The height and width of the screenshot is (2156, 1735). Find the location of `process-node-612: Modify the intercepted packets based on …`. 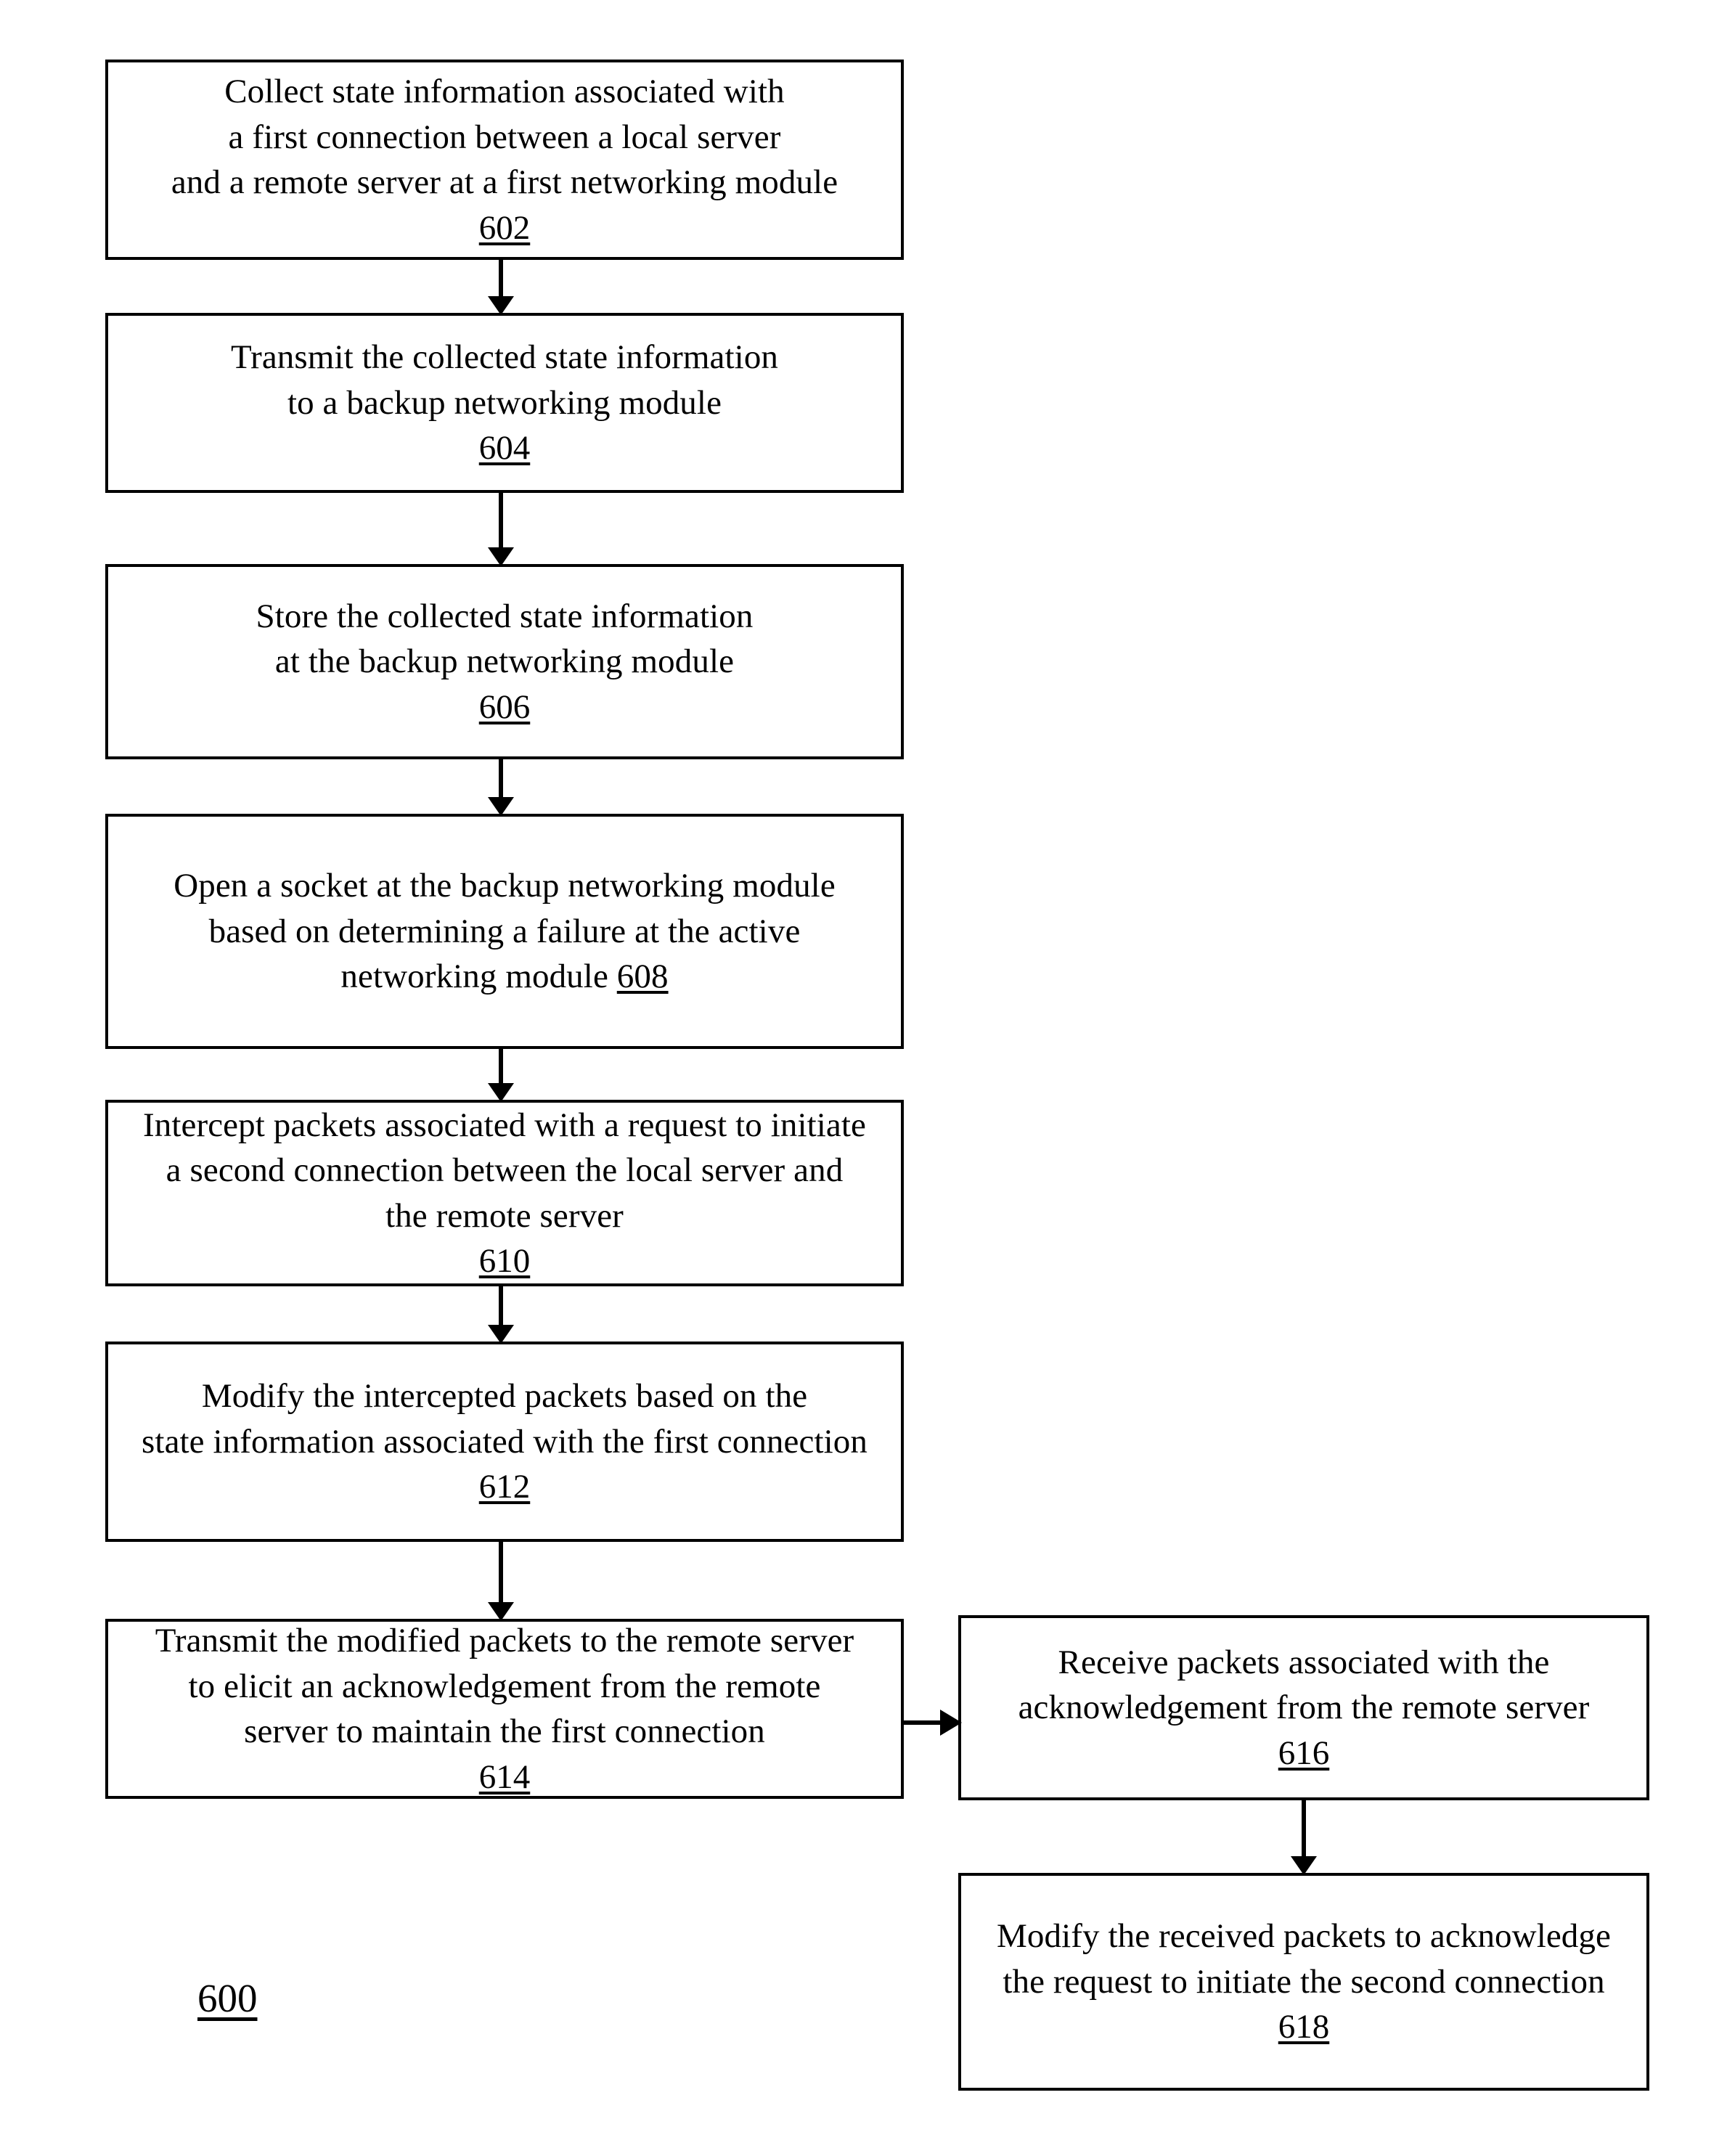

process-node-612: Modify the intercepted packets based on … is located at coordinates (504, 1442).